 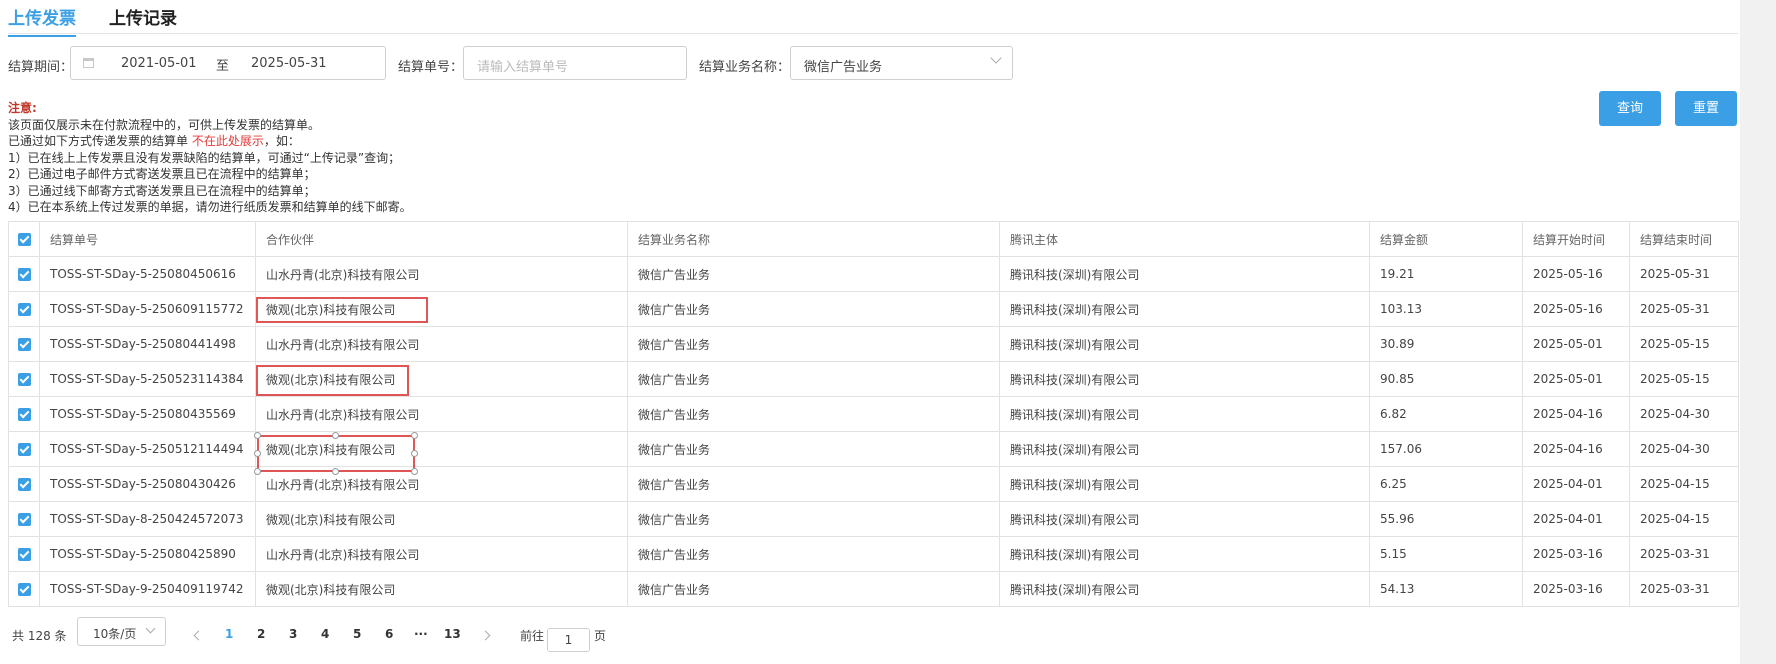 What do you see at coordinates (198, 635) in the screenshot?
I see `prev-page-icon` at bounding box center [198, 635].